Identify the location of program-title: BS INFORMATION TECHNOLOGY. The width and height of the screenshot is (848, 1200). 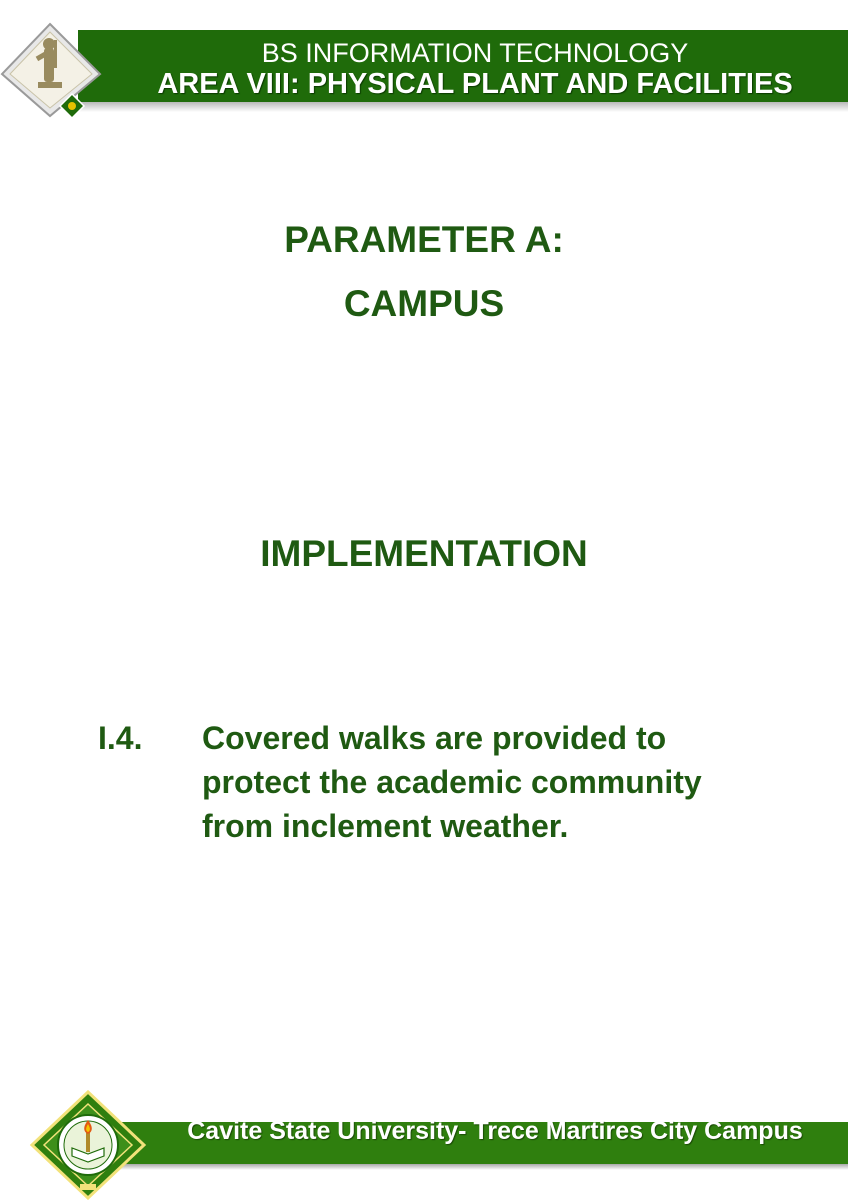
(475, 53).